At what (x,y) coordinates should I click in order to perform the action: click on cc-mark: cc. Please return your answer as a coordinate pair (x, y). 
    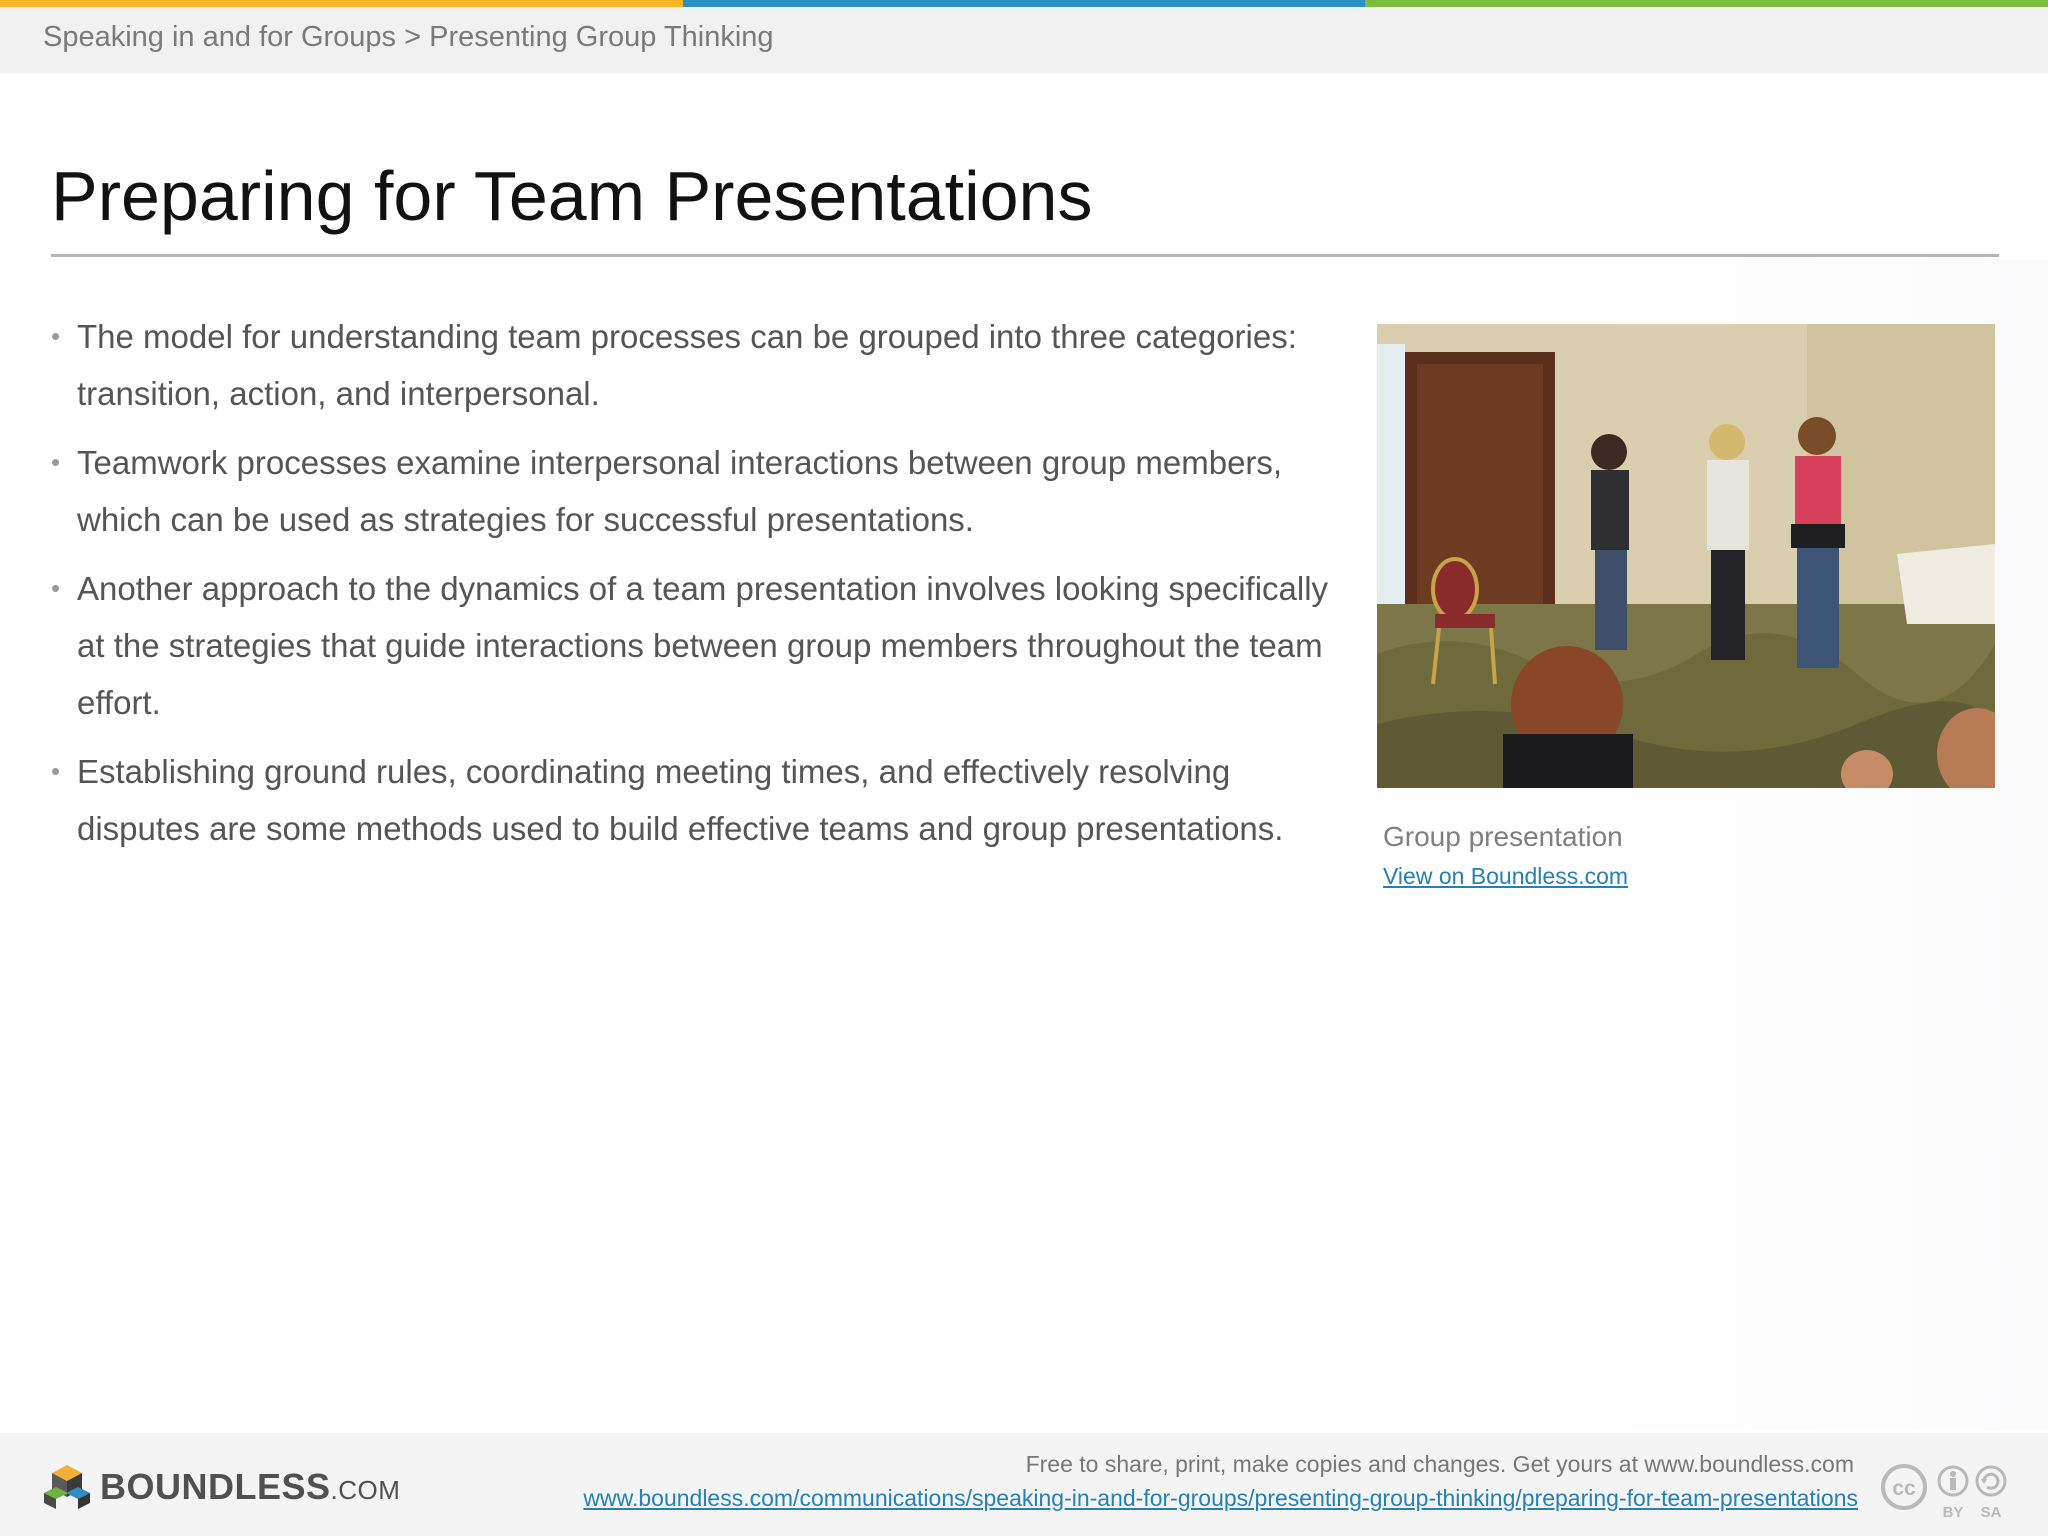
    Looking at the image, I should click on (1904, 1488).